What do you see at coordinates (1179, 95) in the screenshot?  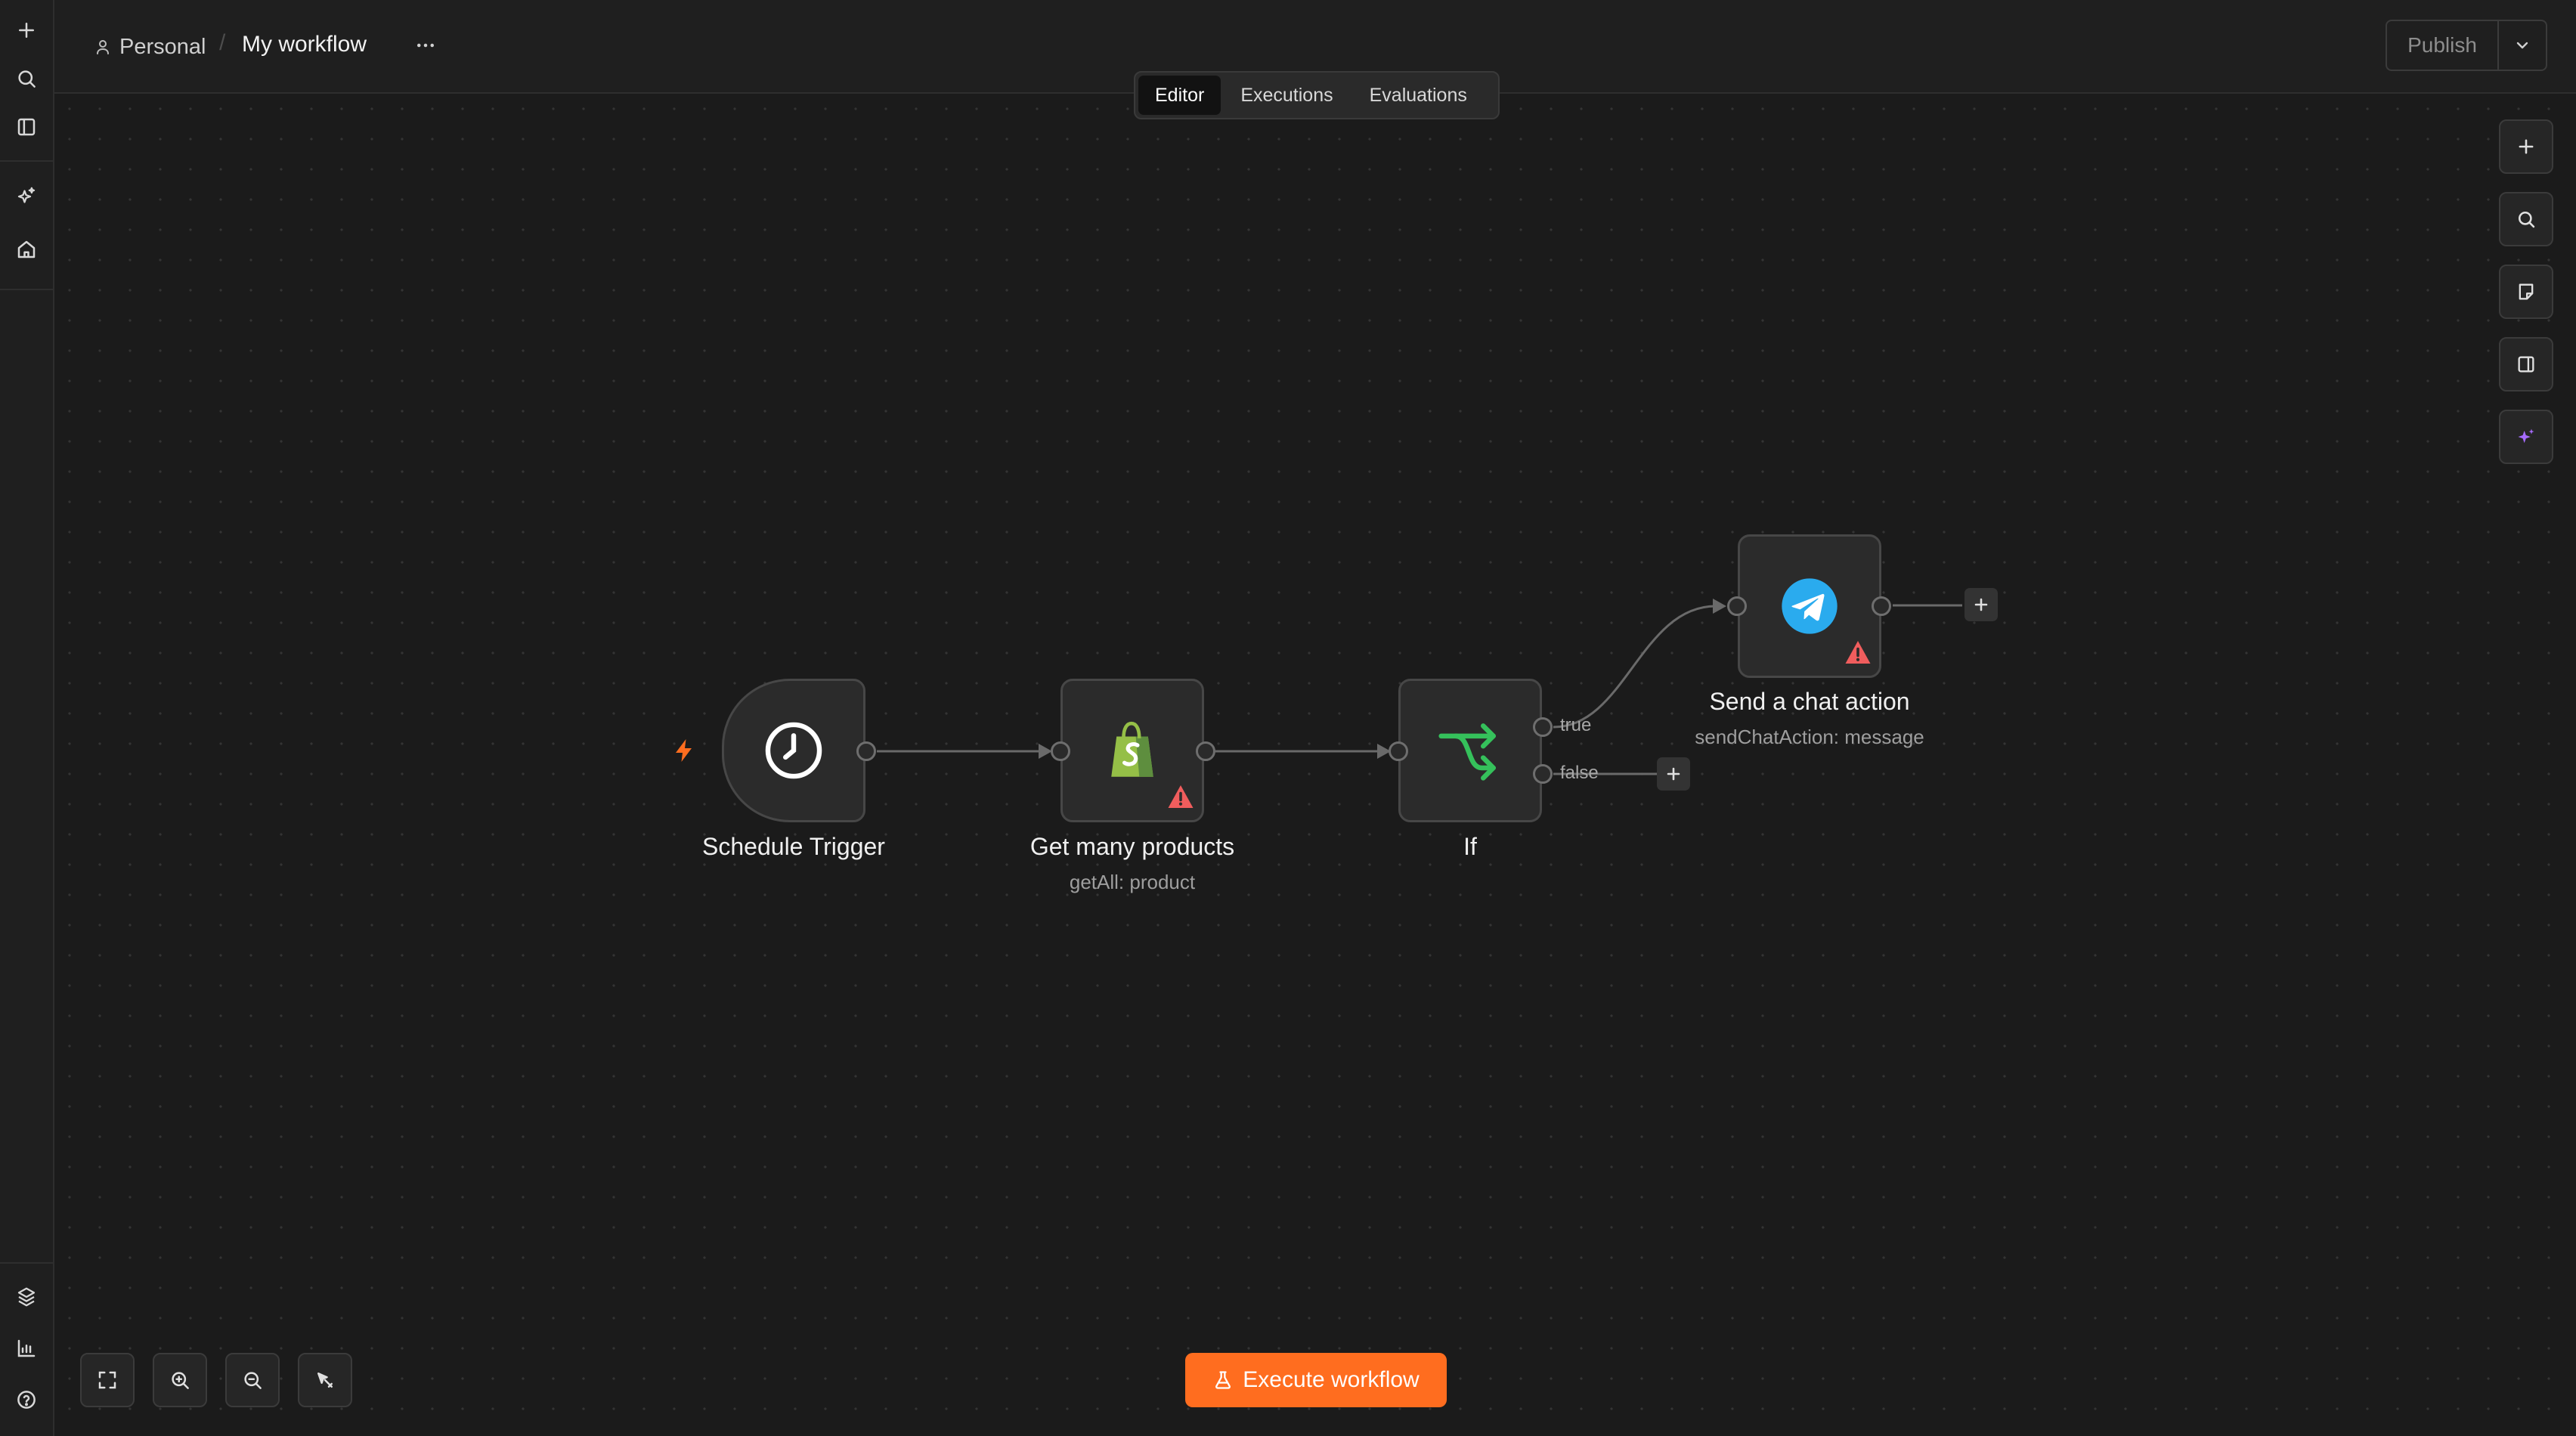 I see `tab-editor: Editor` at bounding box center [1179, 95].